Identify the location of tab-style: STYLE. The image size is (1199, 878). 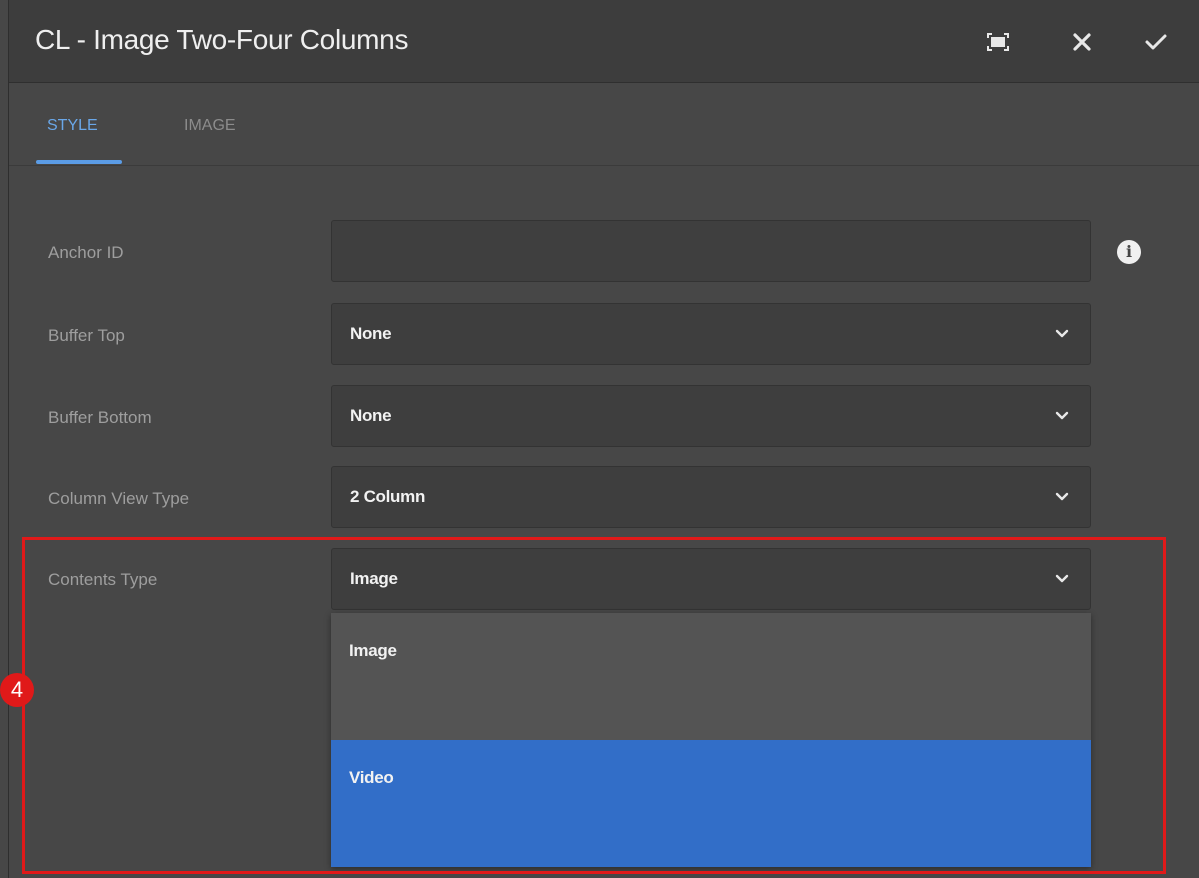
(72, 126).